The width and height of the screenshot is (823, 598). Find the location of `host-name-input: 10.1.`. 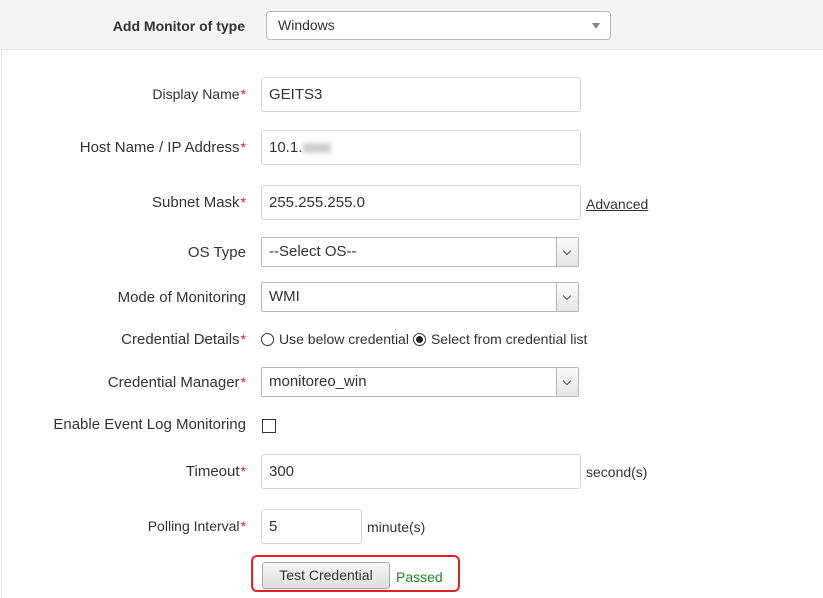

host-name-input: 10.1. is located at coordinates (421, 147).